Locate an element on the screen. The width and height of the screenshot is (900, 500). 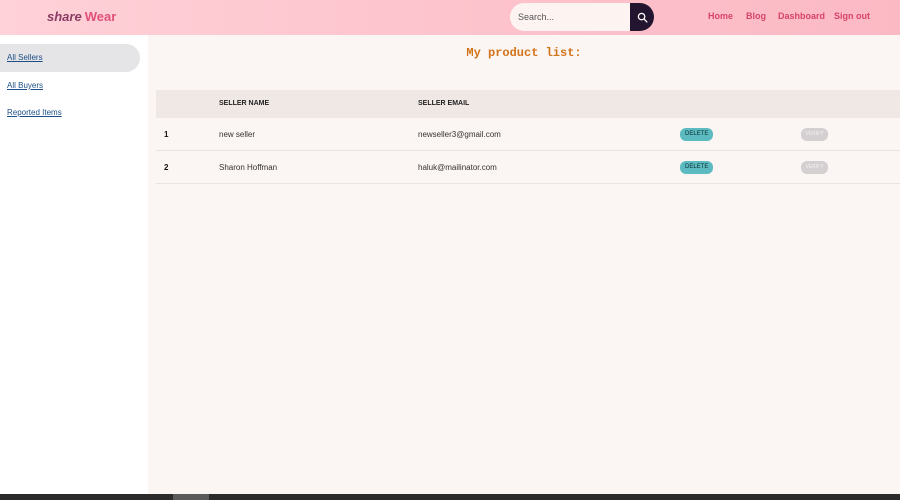
bottom-taskbar is located at coordinates (450, 497).